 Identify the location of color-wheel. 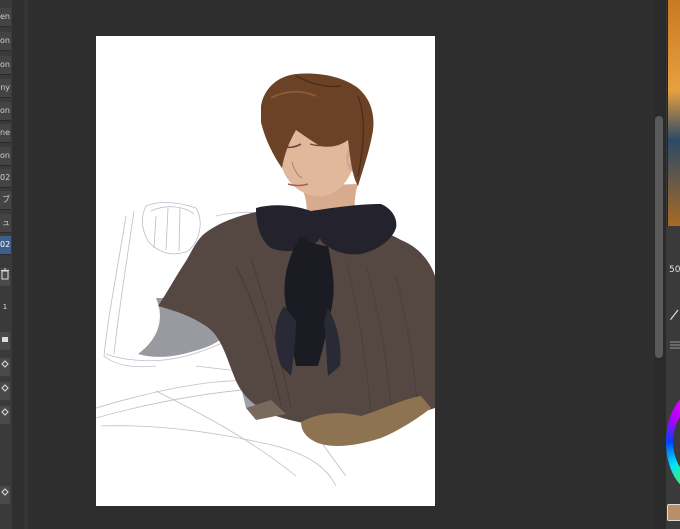
(673, 442).